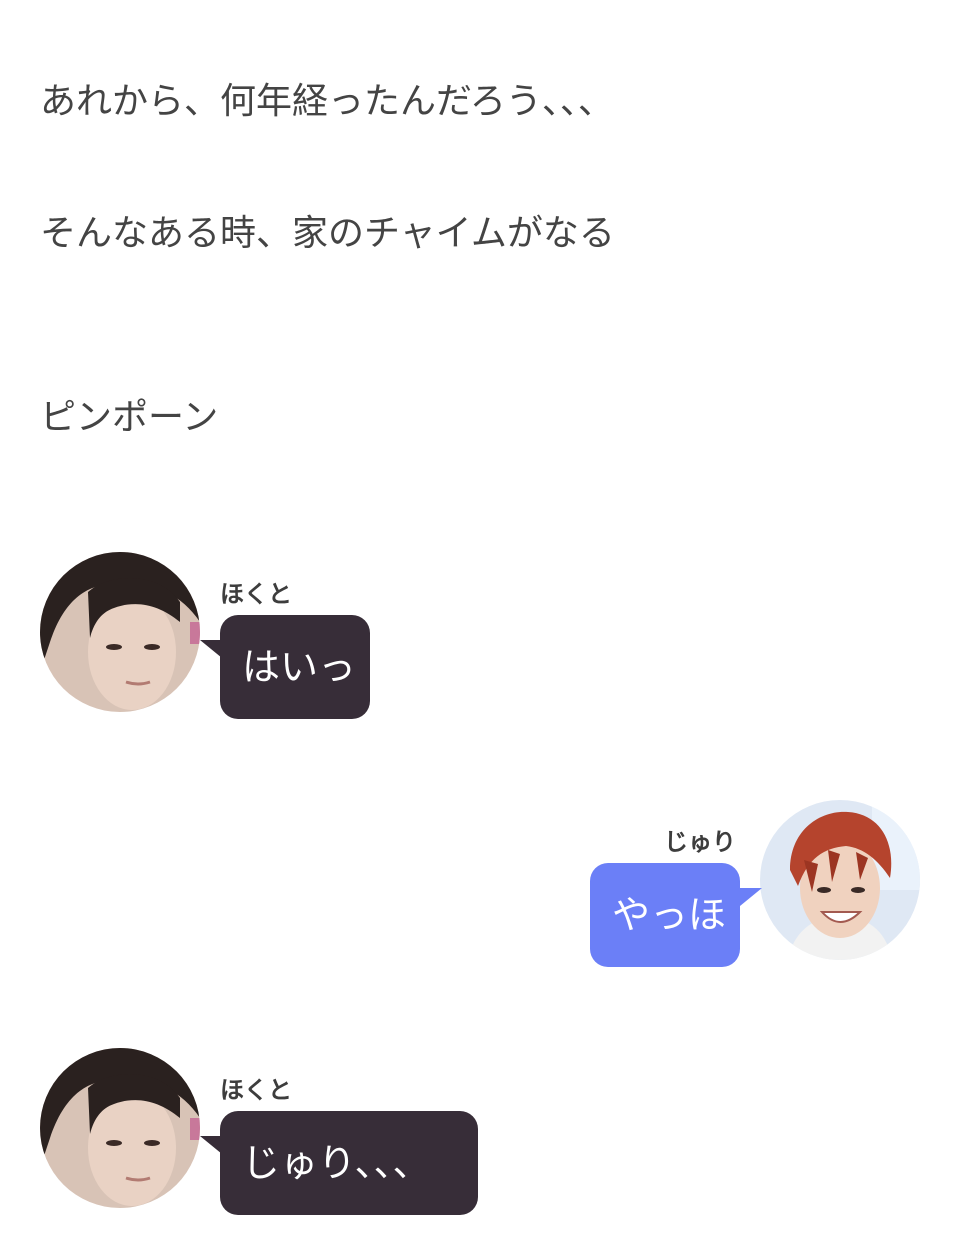 This screenshot has width=960, height=1256. Describe the element at coordinates (327, 101) in the screenshot. I see `narration-line-1: あれから、何年経ったんだろう、、、` at that location.